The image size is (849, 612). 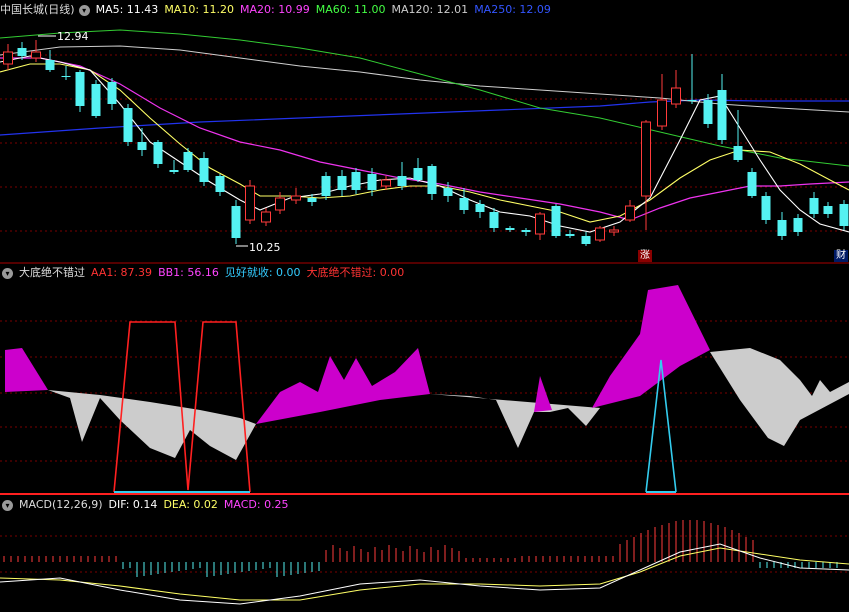 What do you see at coordinates (188, 272) in the screenshot?
I see `bb1-label: BB1: 56.16` at bounding box center [188, 272].